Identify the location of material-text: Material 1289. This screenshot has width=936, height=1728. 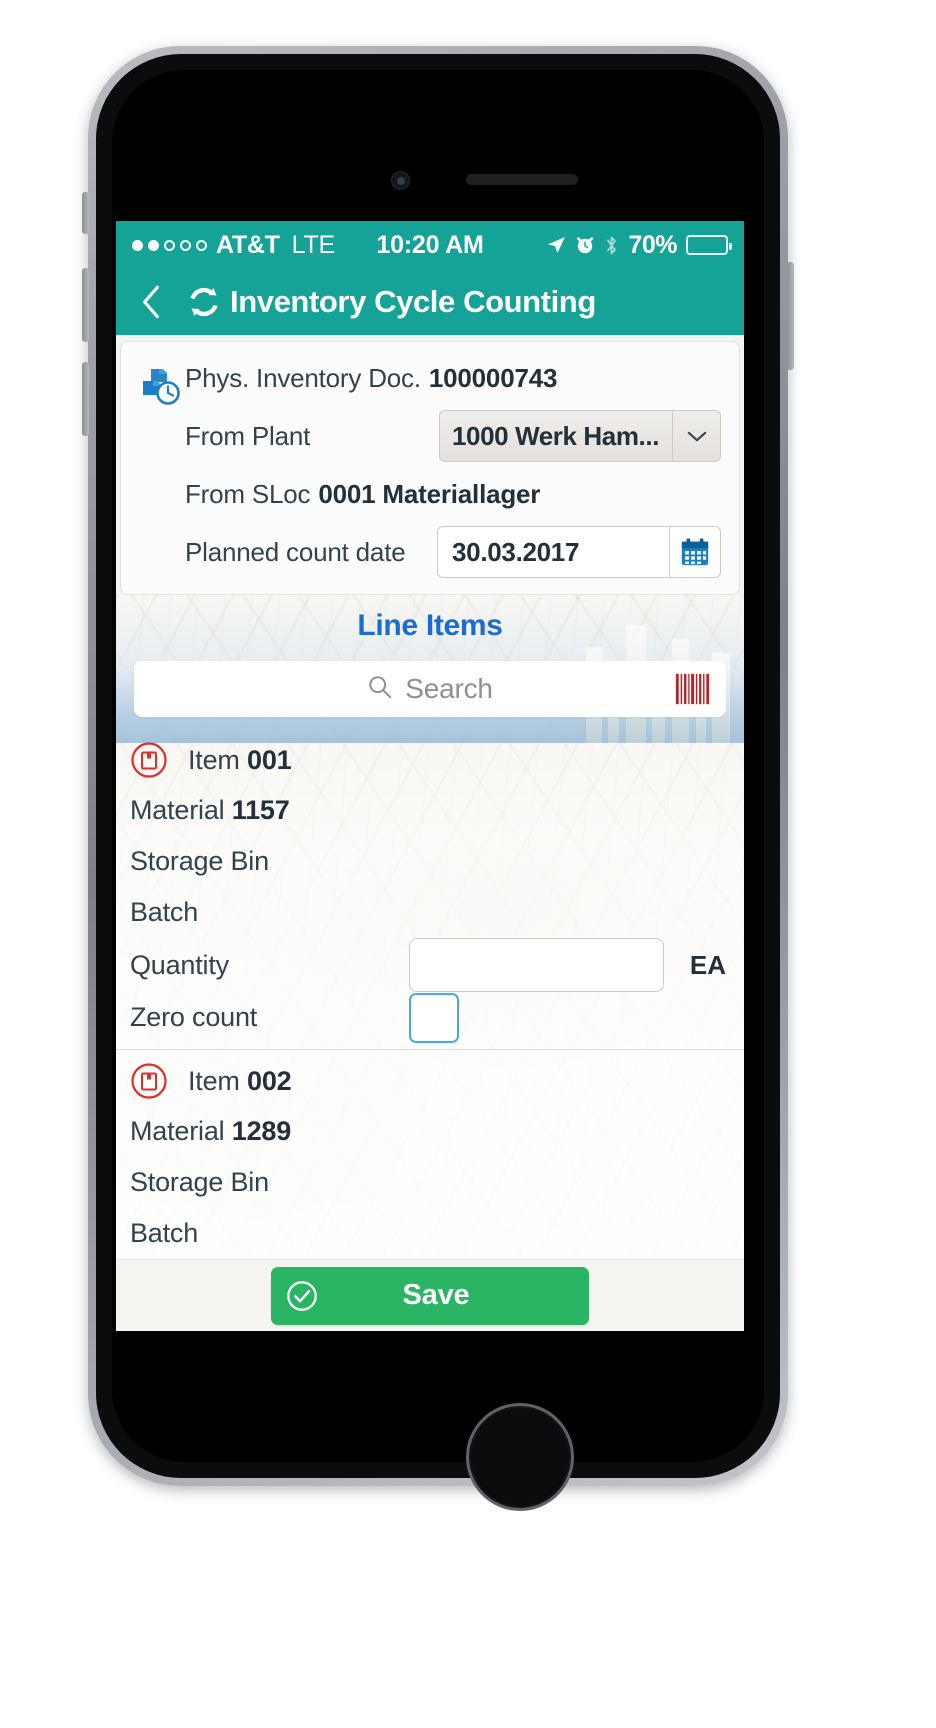
(210, 1131).